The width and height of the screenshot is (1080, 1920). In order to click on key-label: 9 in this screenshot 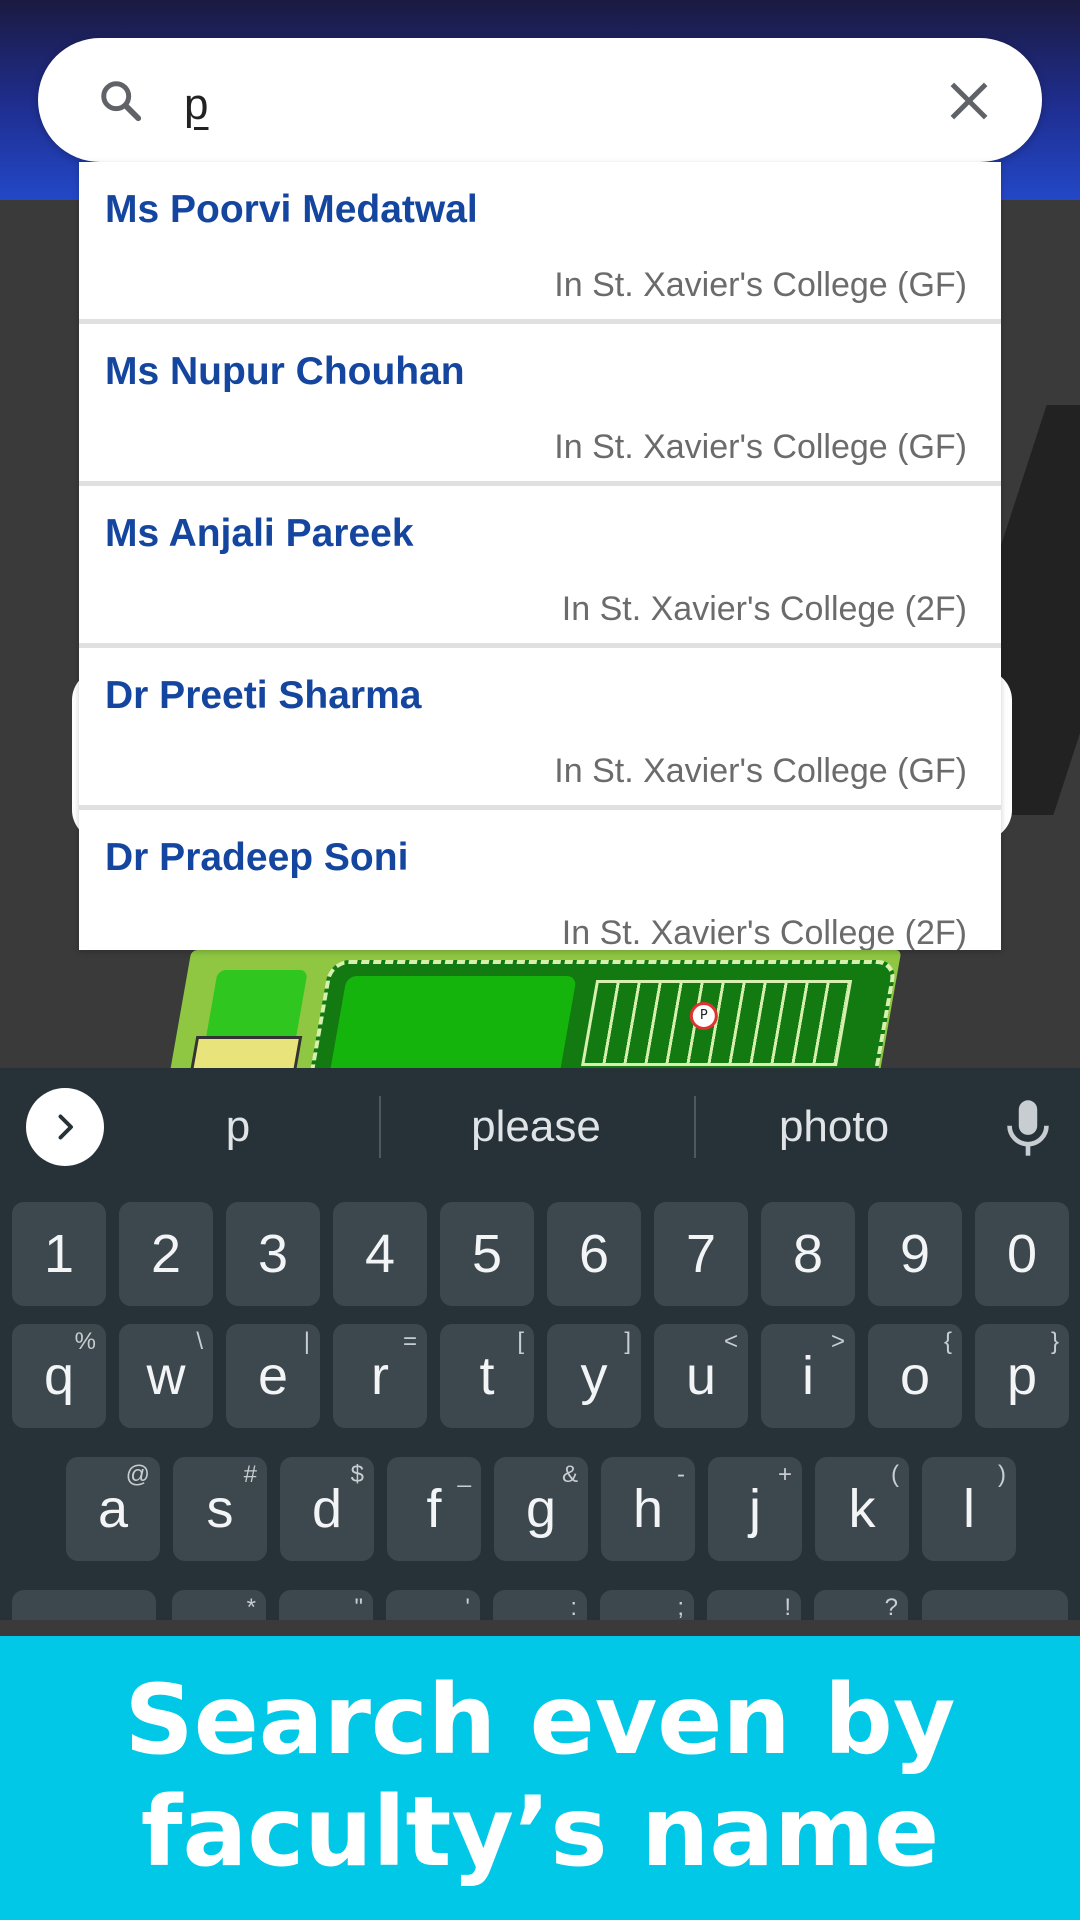, I will do `click(915, 1254)`.